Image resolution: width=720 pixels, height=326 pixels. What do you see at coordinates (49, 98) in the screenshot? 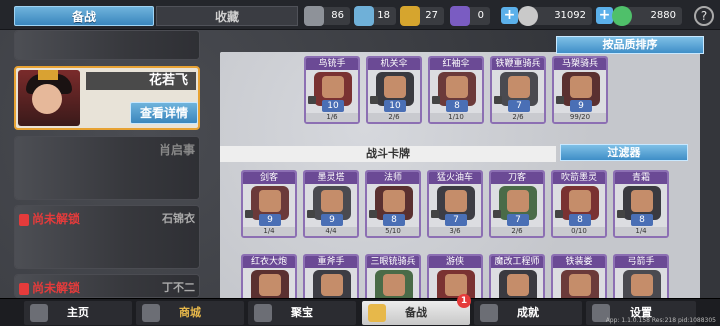
I see `hero-portrait` at bounding box center [49, 98].